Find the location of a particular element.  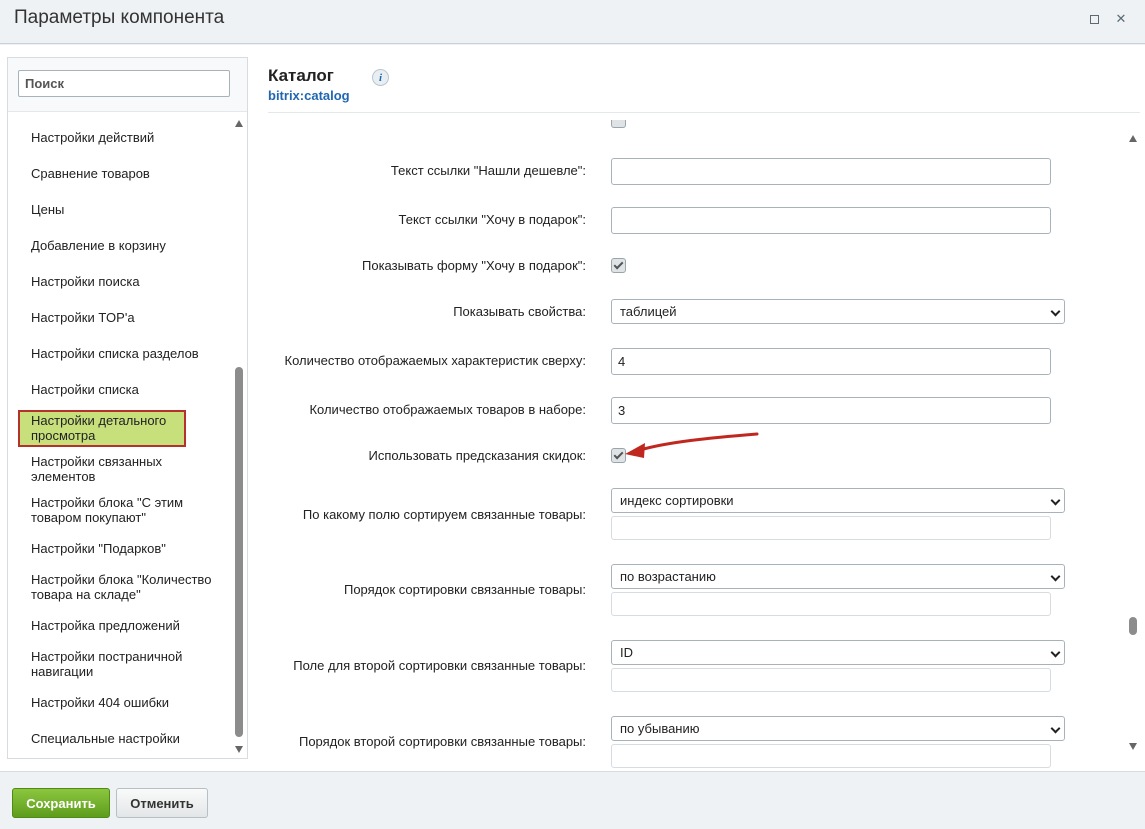

top-props-count-input: 4 is located at coordinates (831, 361).